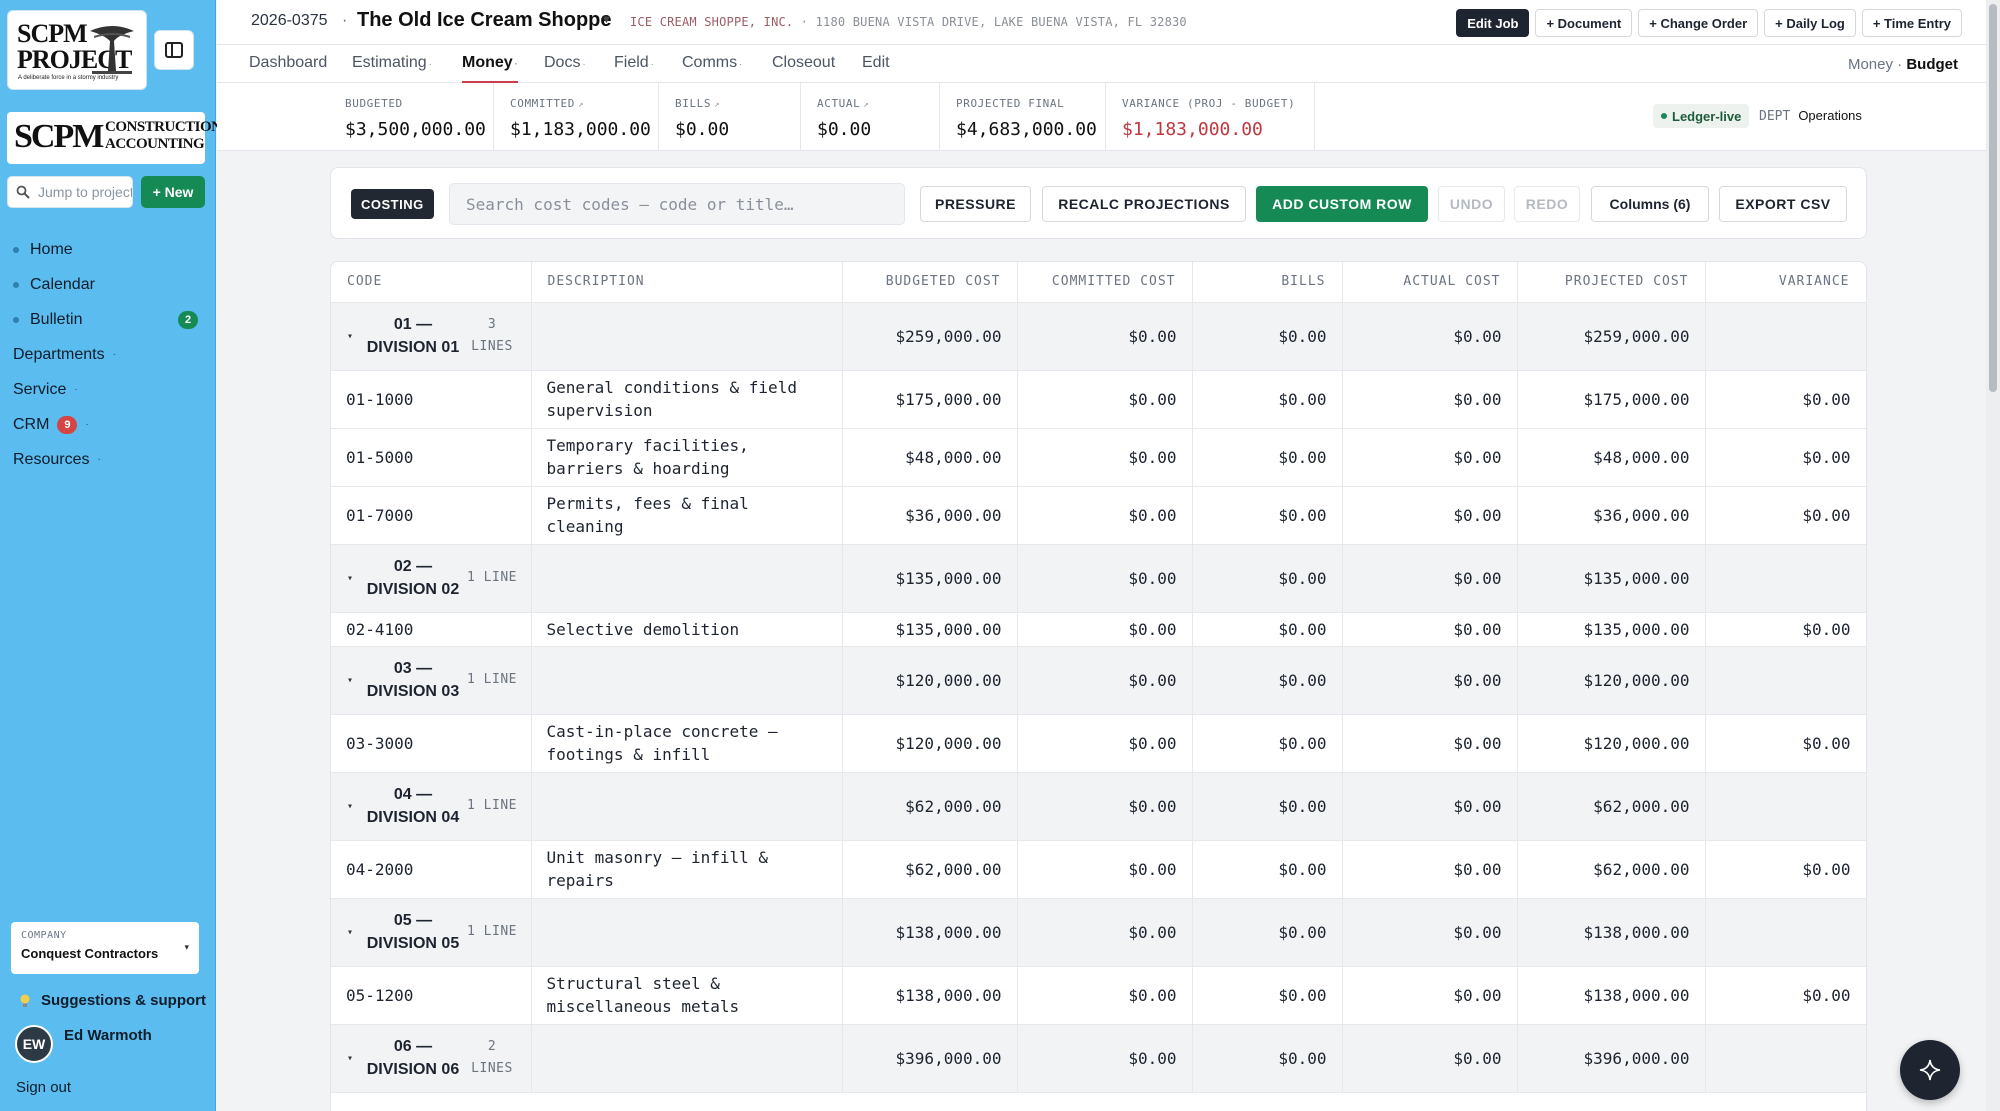 The image size is (2000, 1111). Describe the element at coordinates (1785, 282) in the screenshot. I see `col-header-variance: VARIANCE` at that location.